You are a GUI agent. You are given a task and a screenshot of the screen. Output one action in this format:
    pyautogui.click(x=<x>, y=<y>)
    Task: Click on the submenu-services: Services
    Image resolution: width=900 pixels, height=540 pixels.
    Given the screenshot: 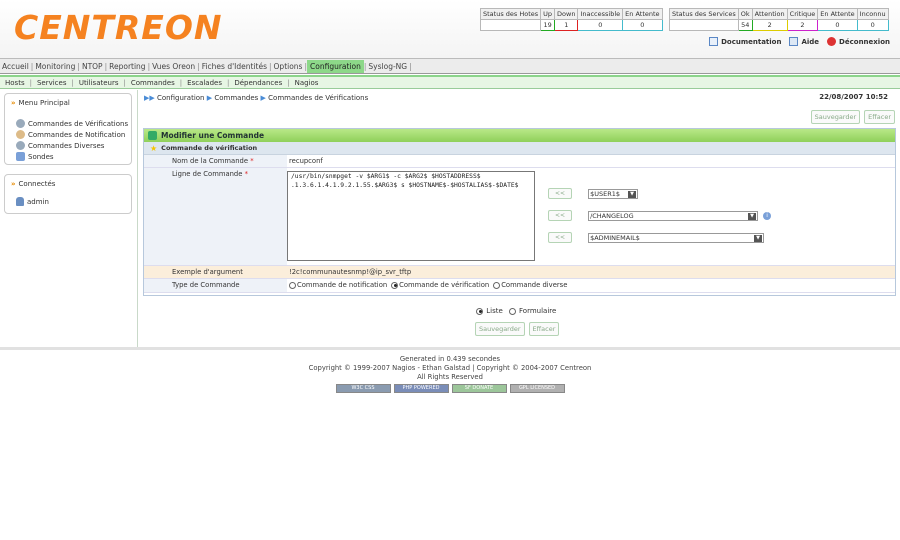 What is the action you would take?
    pyautogui.click(x=52, y=83)
    